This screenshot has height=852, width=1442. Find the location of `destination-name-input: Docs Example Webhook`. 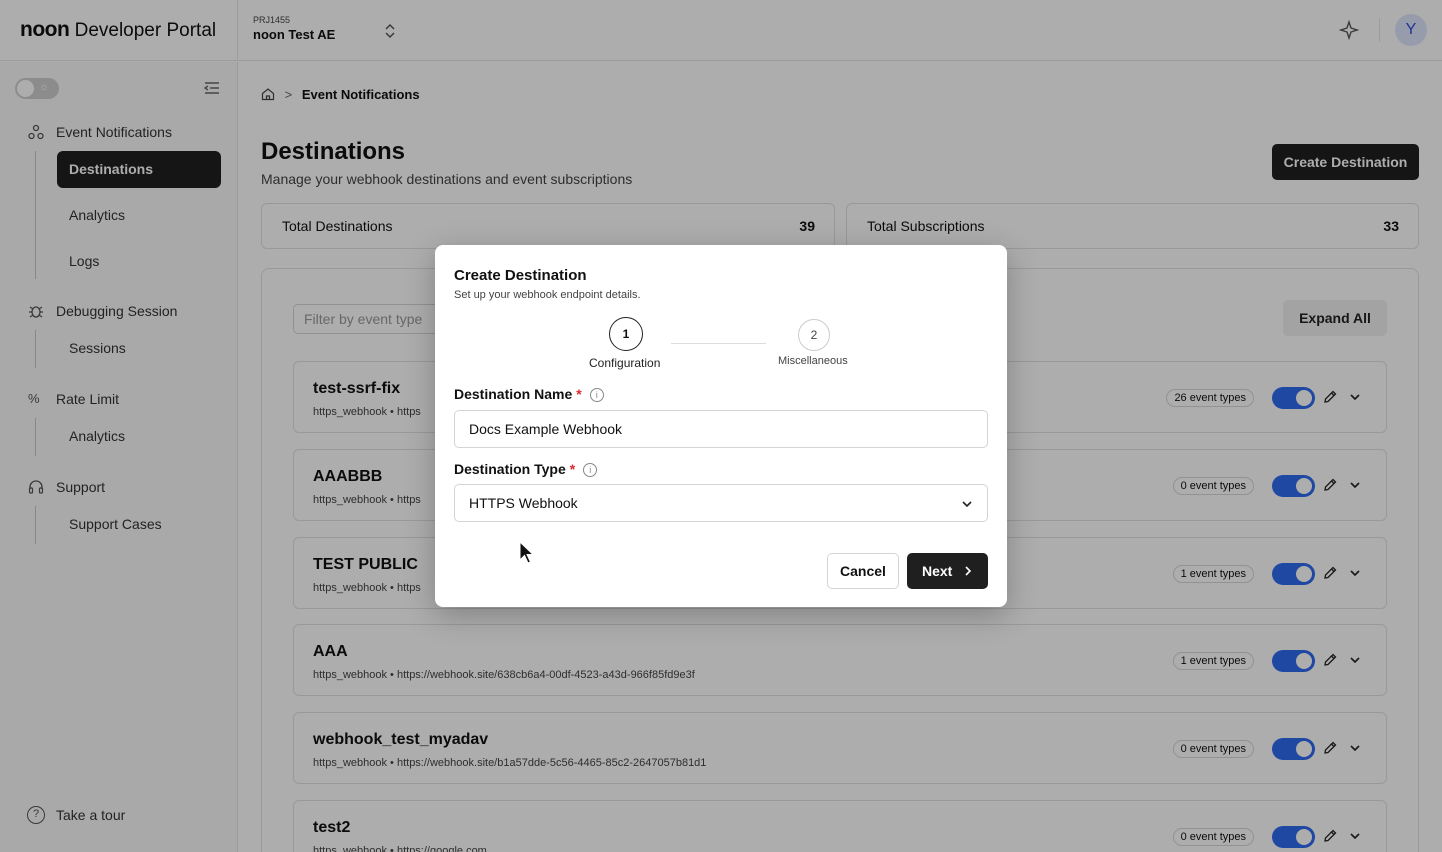

destination-name-input: Docs Example Webhook is located at coordinates (721, 429).